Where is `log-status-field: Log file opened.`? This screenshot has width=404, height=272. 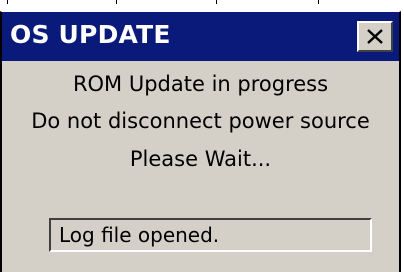 log-status-field: Log file opened. is located at coordinates (210, 235).